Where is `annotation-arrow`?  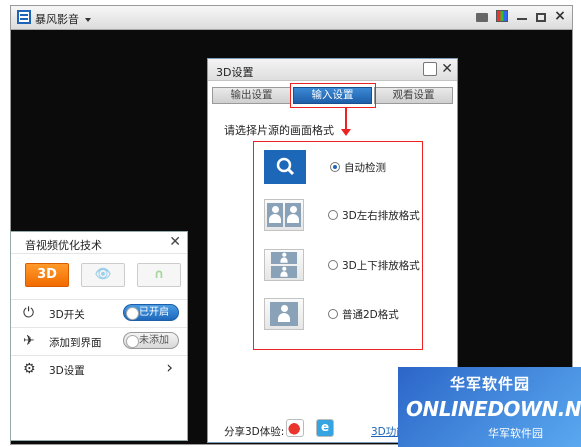
annotation-arrow is located at coordinates (346, 119).